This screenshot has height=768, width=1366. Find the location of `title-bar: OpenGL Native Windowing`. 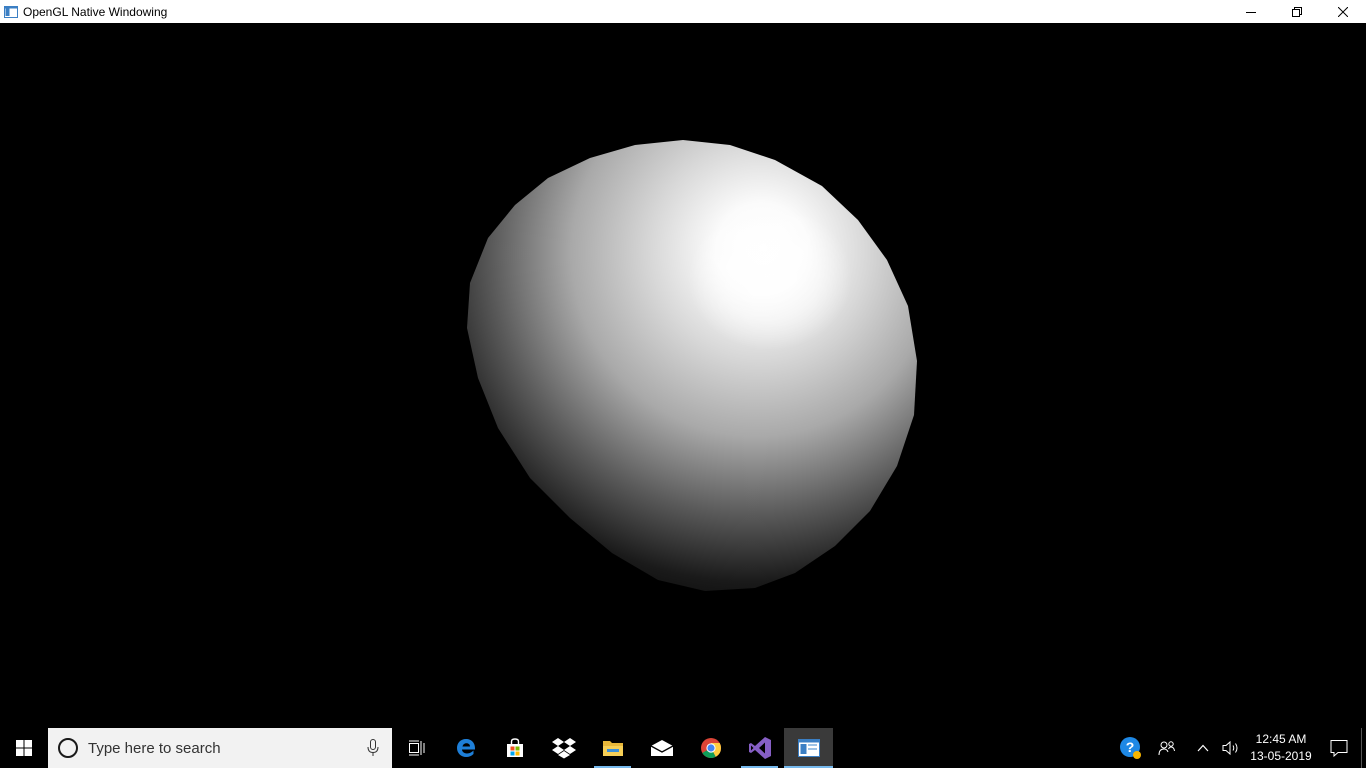

title-bar: OpenGL Native Windowing is located at coordinates (683, 11).